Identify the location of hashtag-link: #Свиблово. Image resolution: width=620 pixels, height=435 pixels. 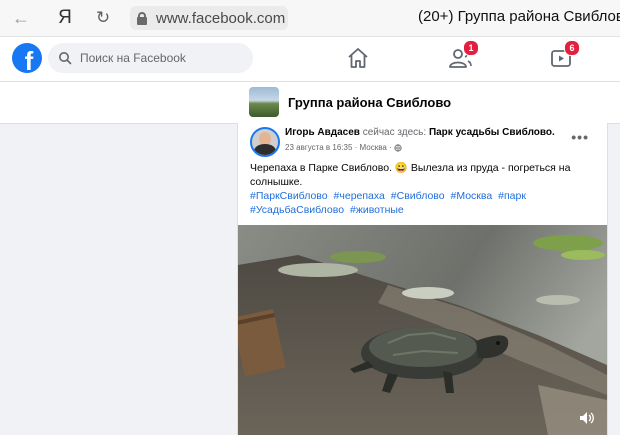
(418, 196).